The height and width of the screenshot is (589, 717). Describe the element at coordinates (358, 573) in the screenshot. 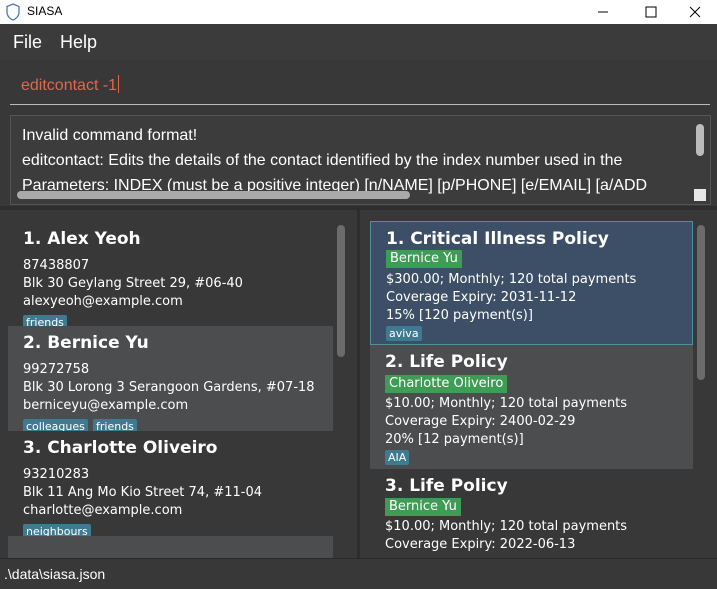

I see `status-bar: .\data\siasa.json` at that location.